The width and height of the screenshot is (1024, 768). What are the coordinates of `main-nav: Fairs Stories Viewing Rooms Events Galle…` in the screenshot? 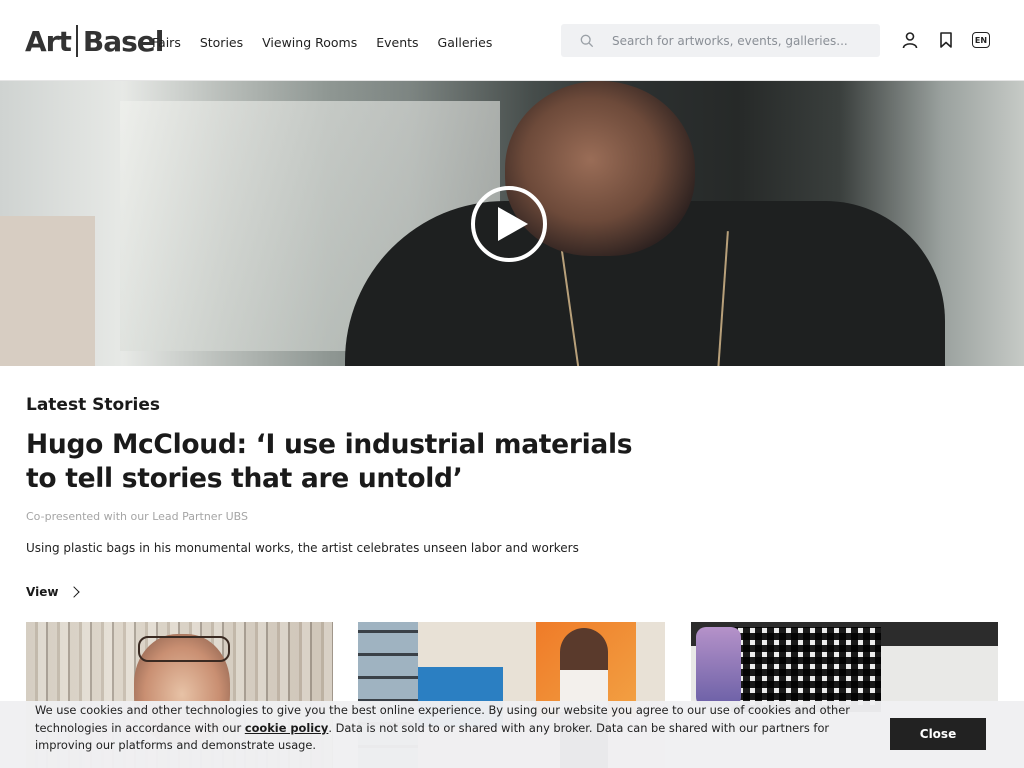 It's located at (331, 42).